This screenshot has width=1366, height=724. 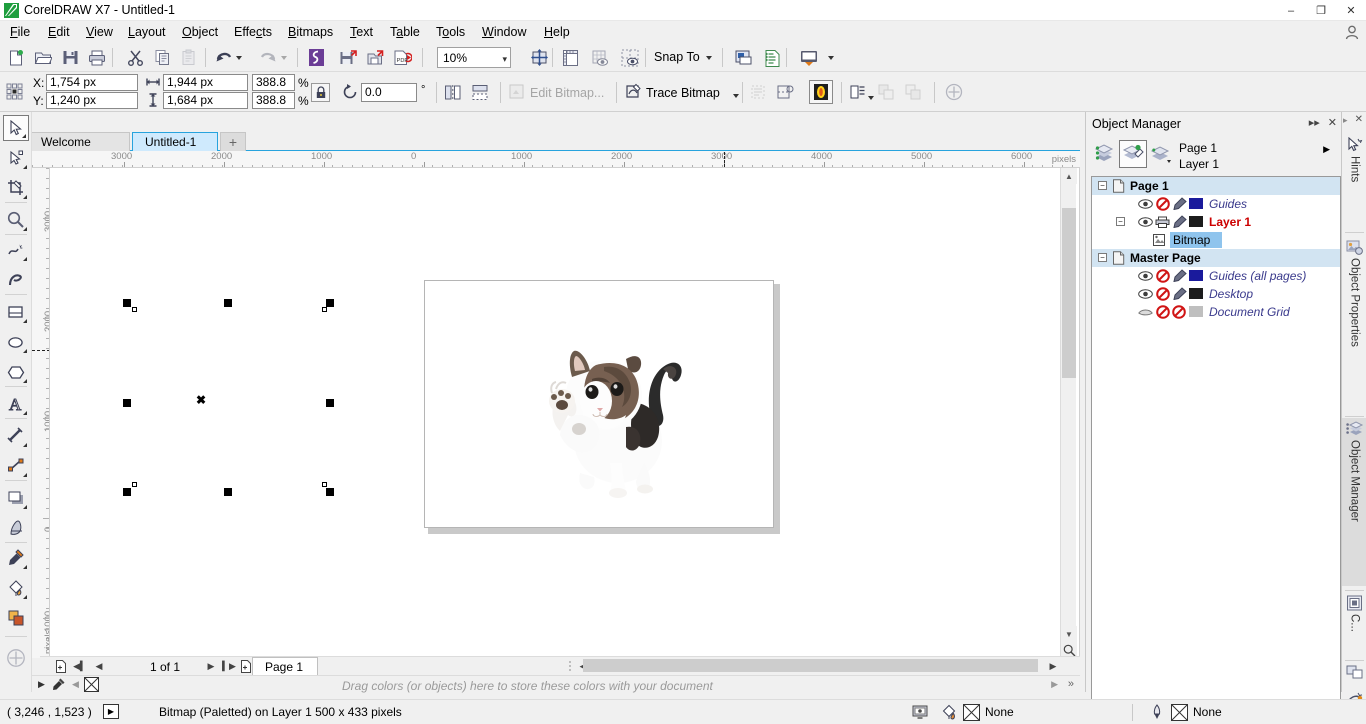 I want to click on menu-object: Object, so click(x=200, y=32).